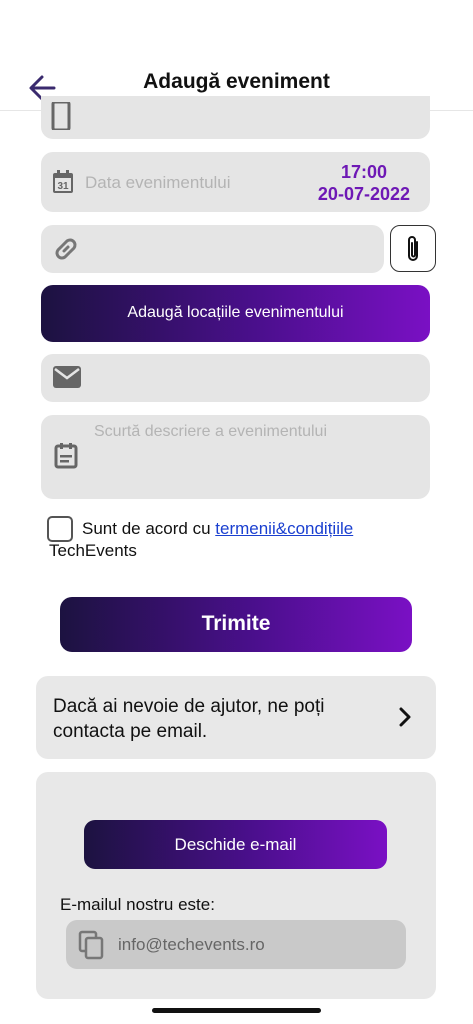  I want to click on description-input: Scurtă descriere a evenimentului, so click(235, 457).